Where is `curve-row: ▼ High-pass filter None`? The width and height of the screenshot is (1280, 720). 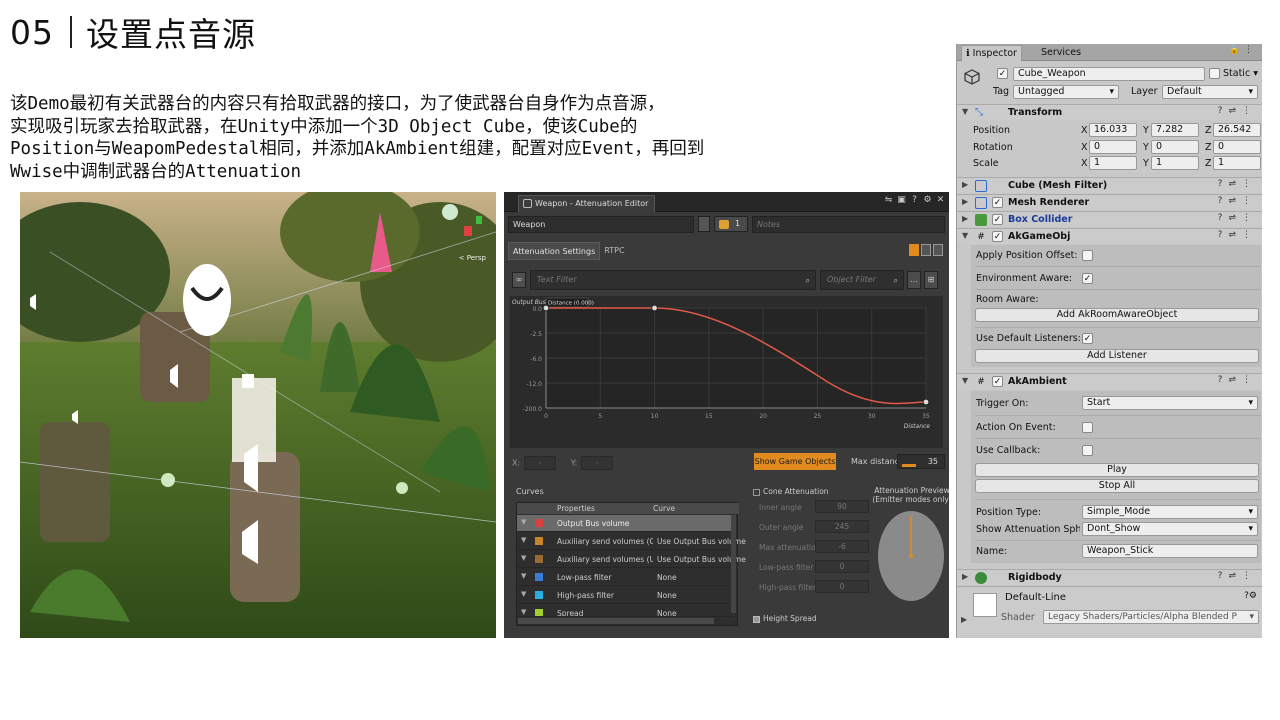
curve-row: ▼ High-pass filter None is located at coordinates (625, 595).